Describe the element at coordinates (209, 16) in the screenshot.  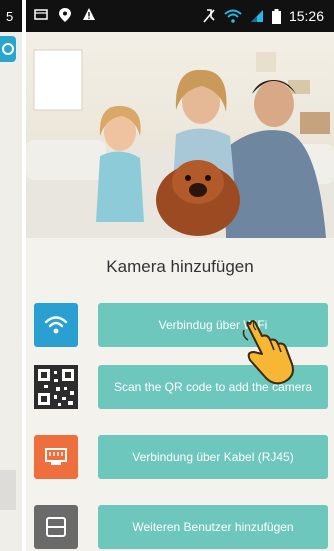
I see `mute-icon` at that location.